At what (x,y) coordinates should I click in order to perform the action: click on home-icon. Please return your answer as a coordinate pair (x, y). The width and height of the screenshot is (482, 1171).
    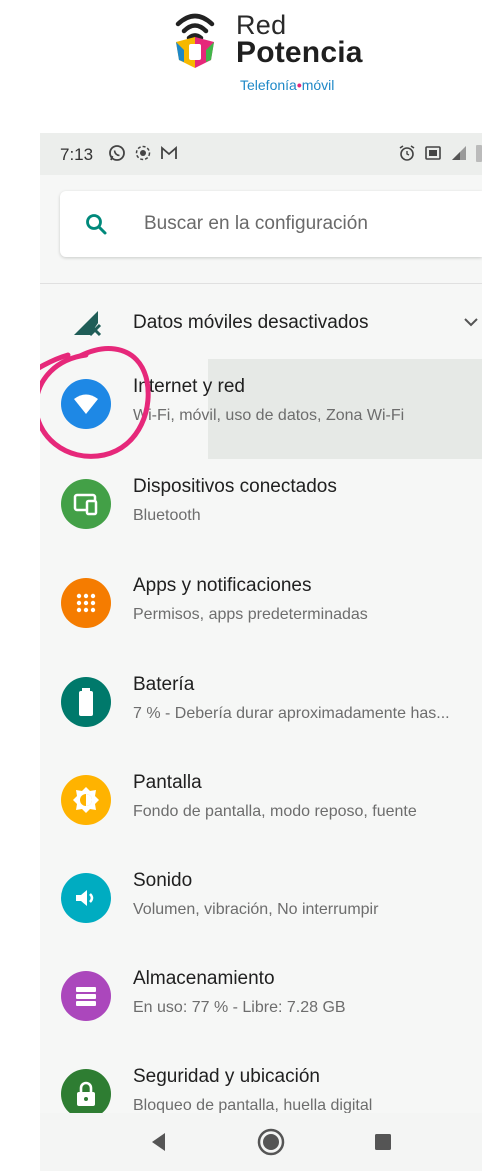
    Looking at the image, I should click on (271, 1142).